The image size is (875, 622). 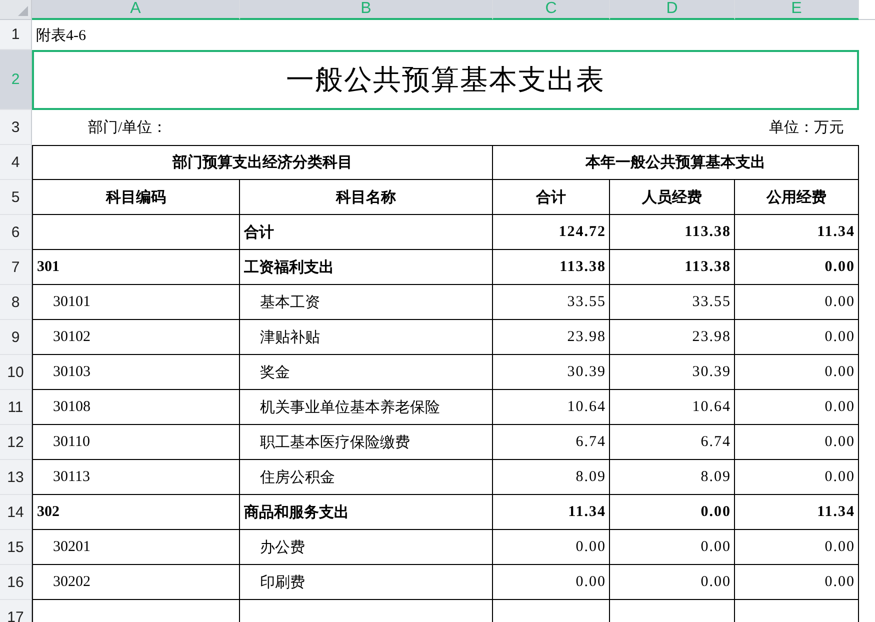 What do you see at coordinates (60, 35) in the screenshot?
I see `sheet-note: 附表4-6` at bounding box center [60, 35].